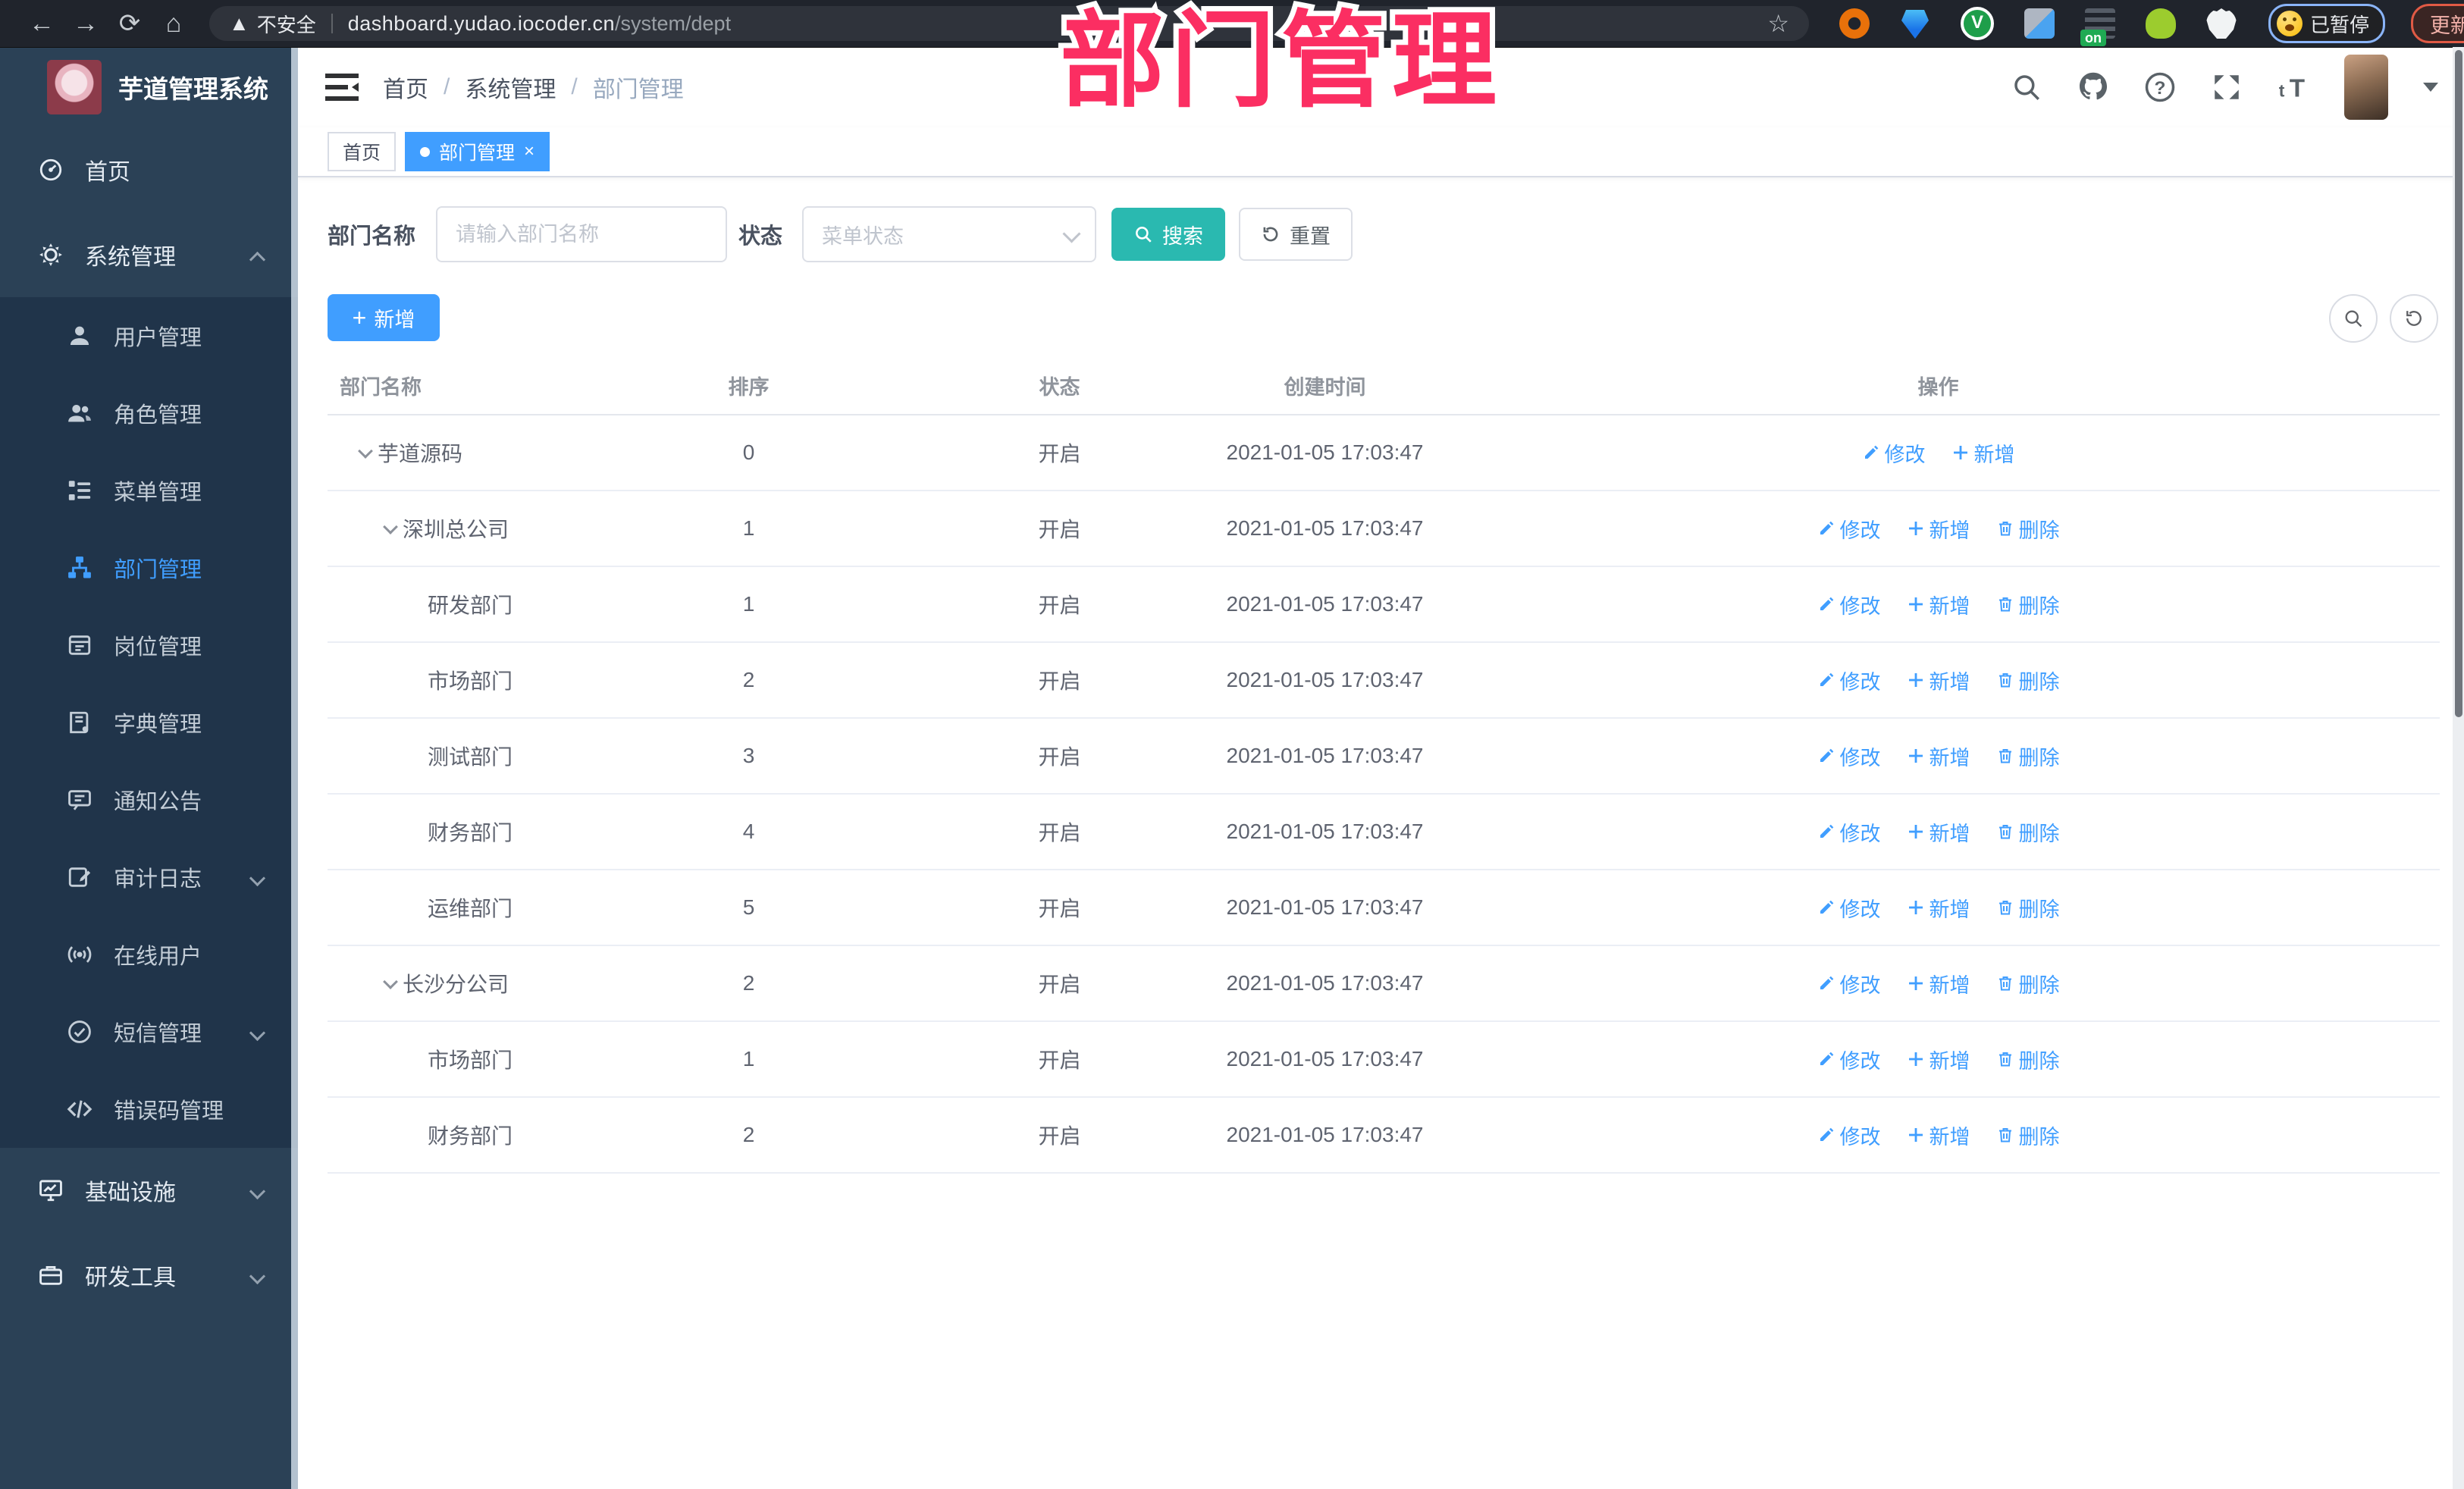  I want to click on sidebar-collapse-icon, so click(342, 87).